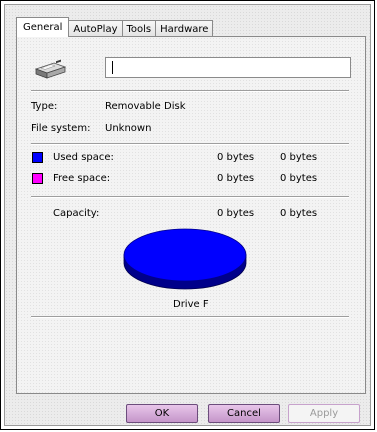 The image size is (377, 432). I want to click on type-label: Type:, so click(44, 106).